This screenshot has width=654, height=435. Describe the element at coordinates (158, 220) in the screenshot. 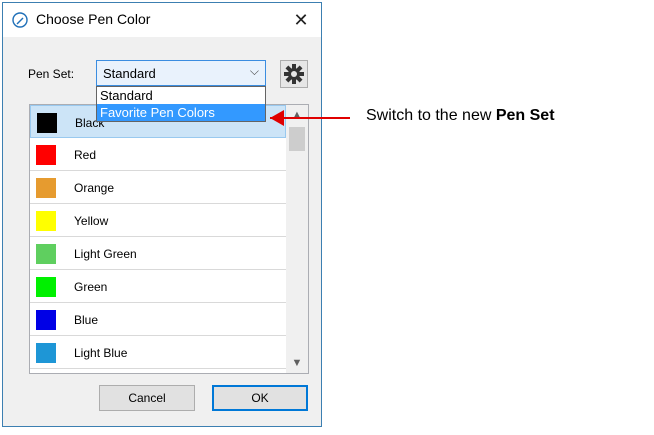

I see `color-row: Yellow` at that location.